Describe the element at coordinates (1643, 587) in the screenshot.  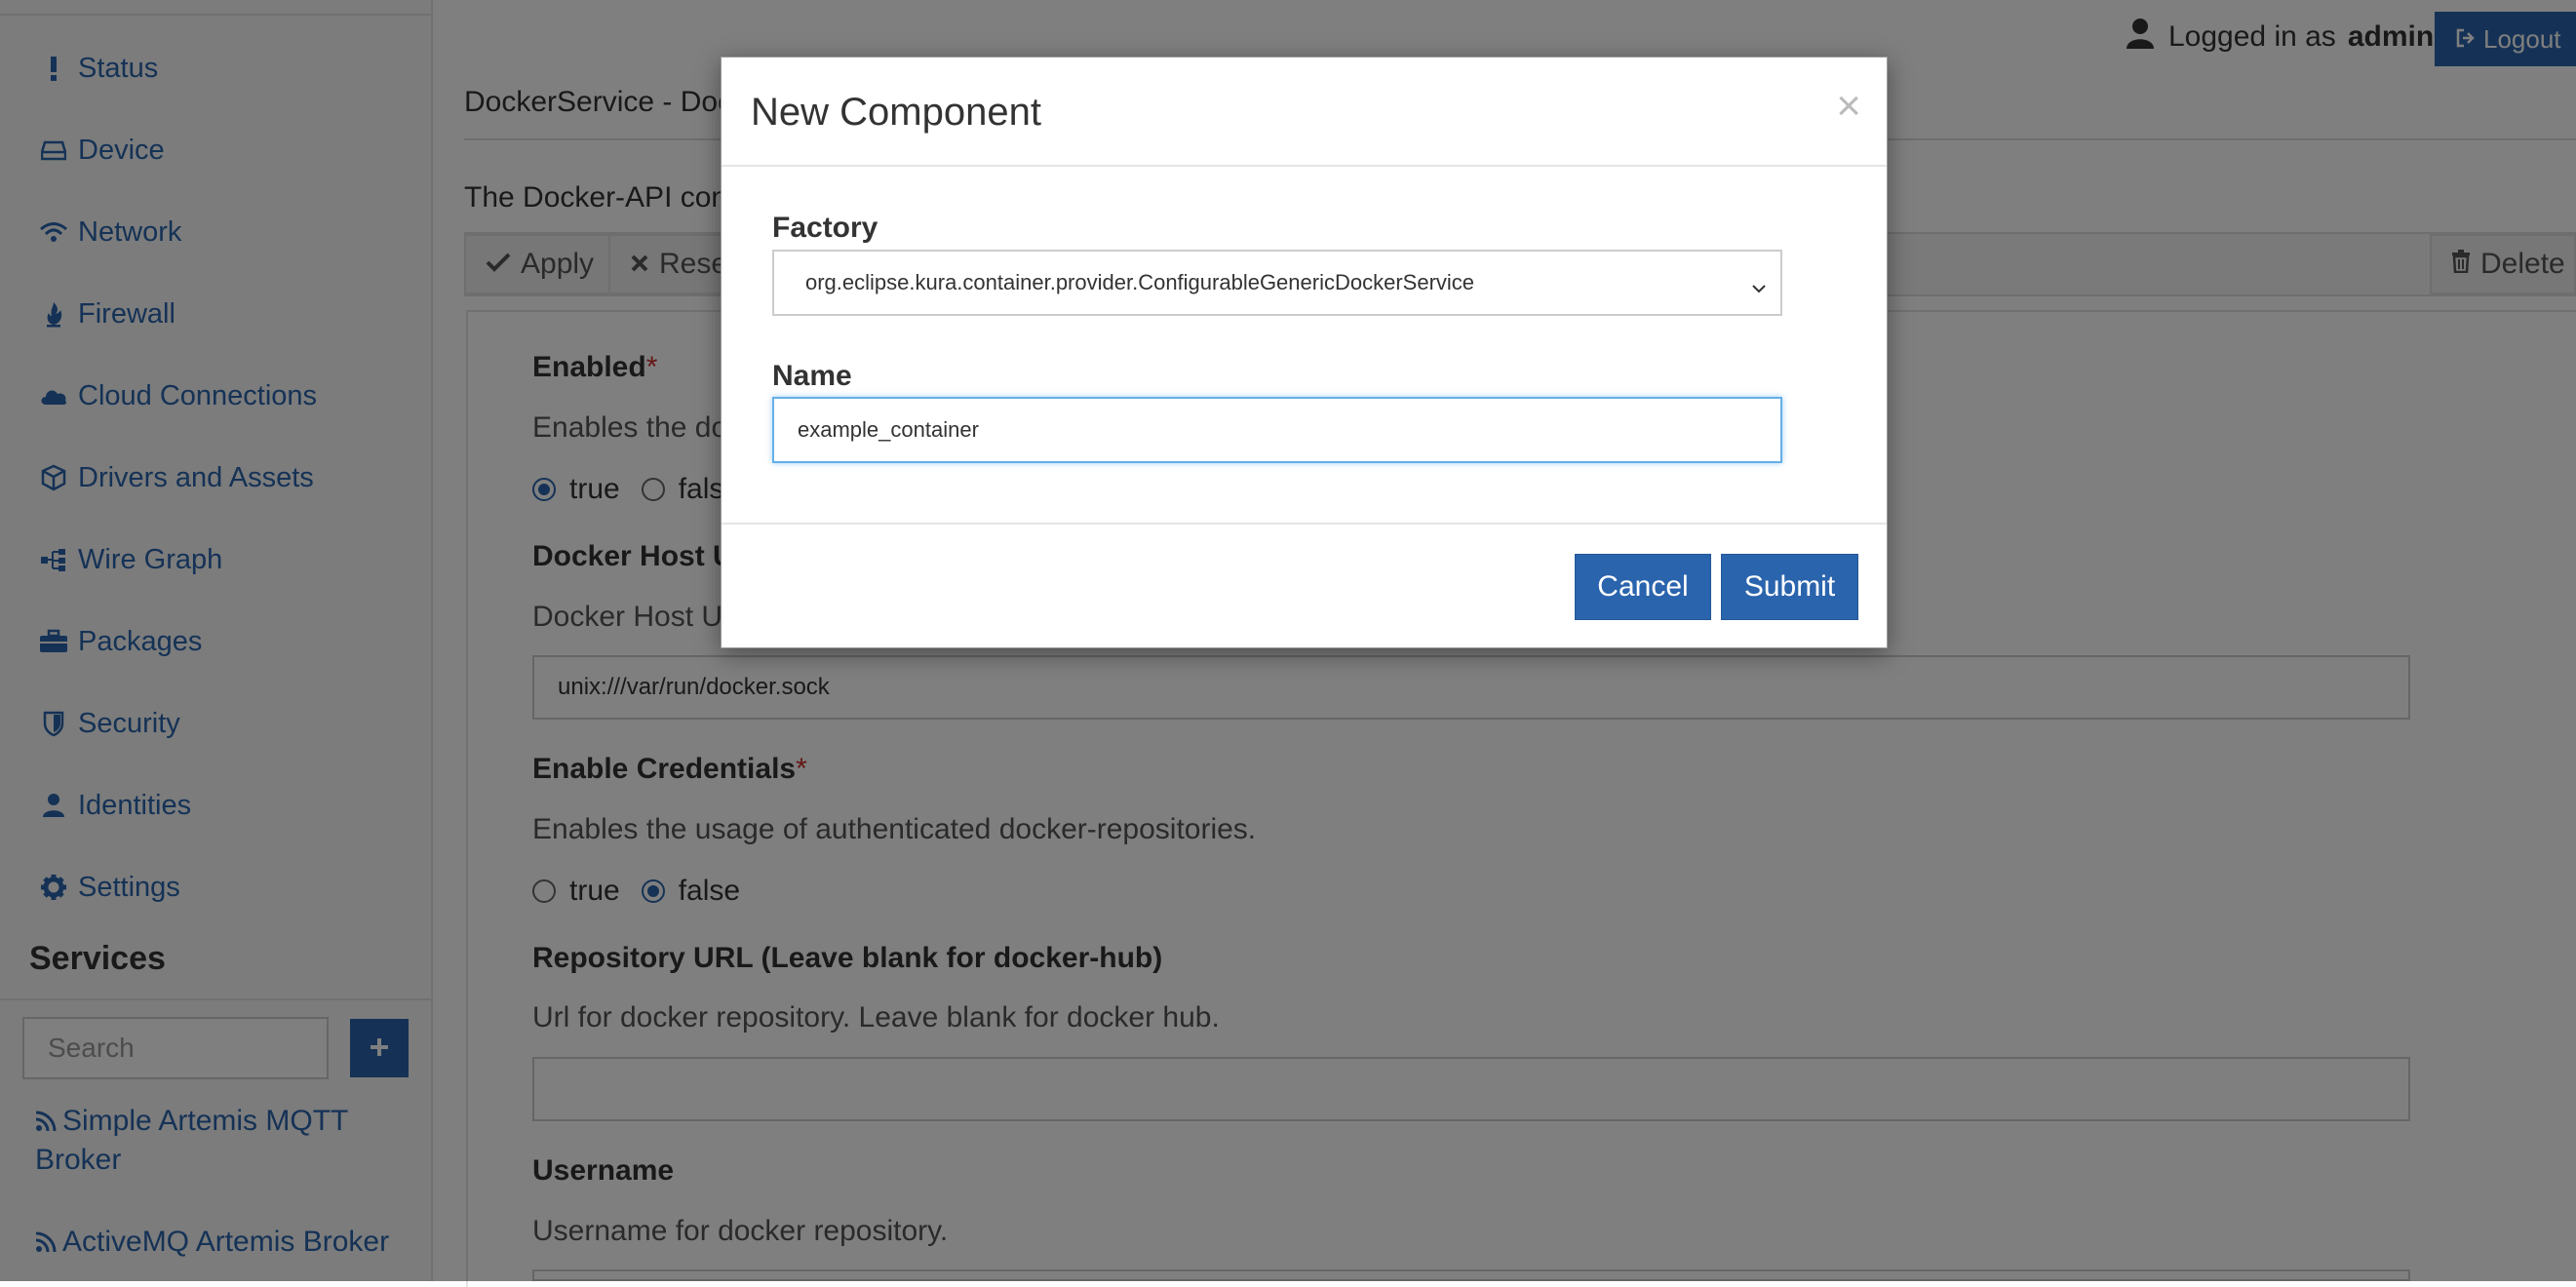
I see `cancel-button: Cancel` at that location.